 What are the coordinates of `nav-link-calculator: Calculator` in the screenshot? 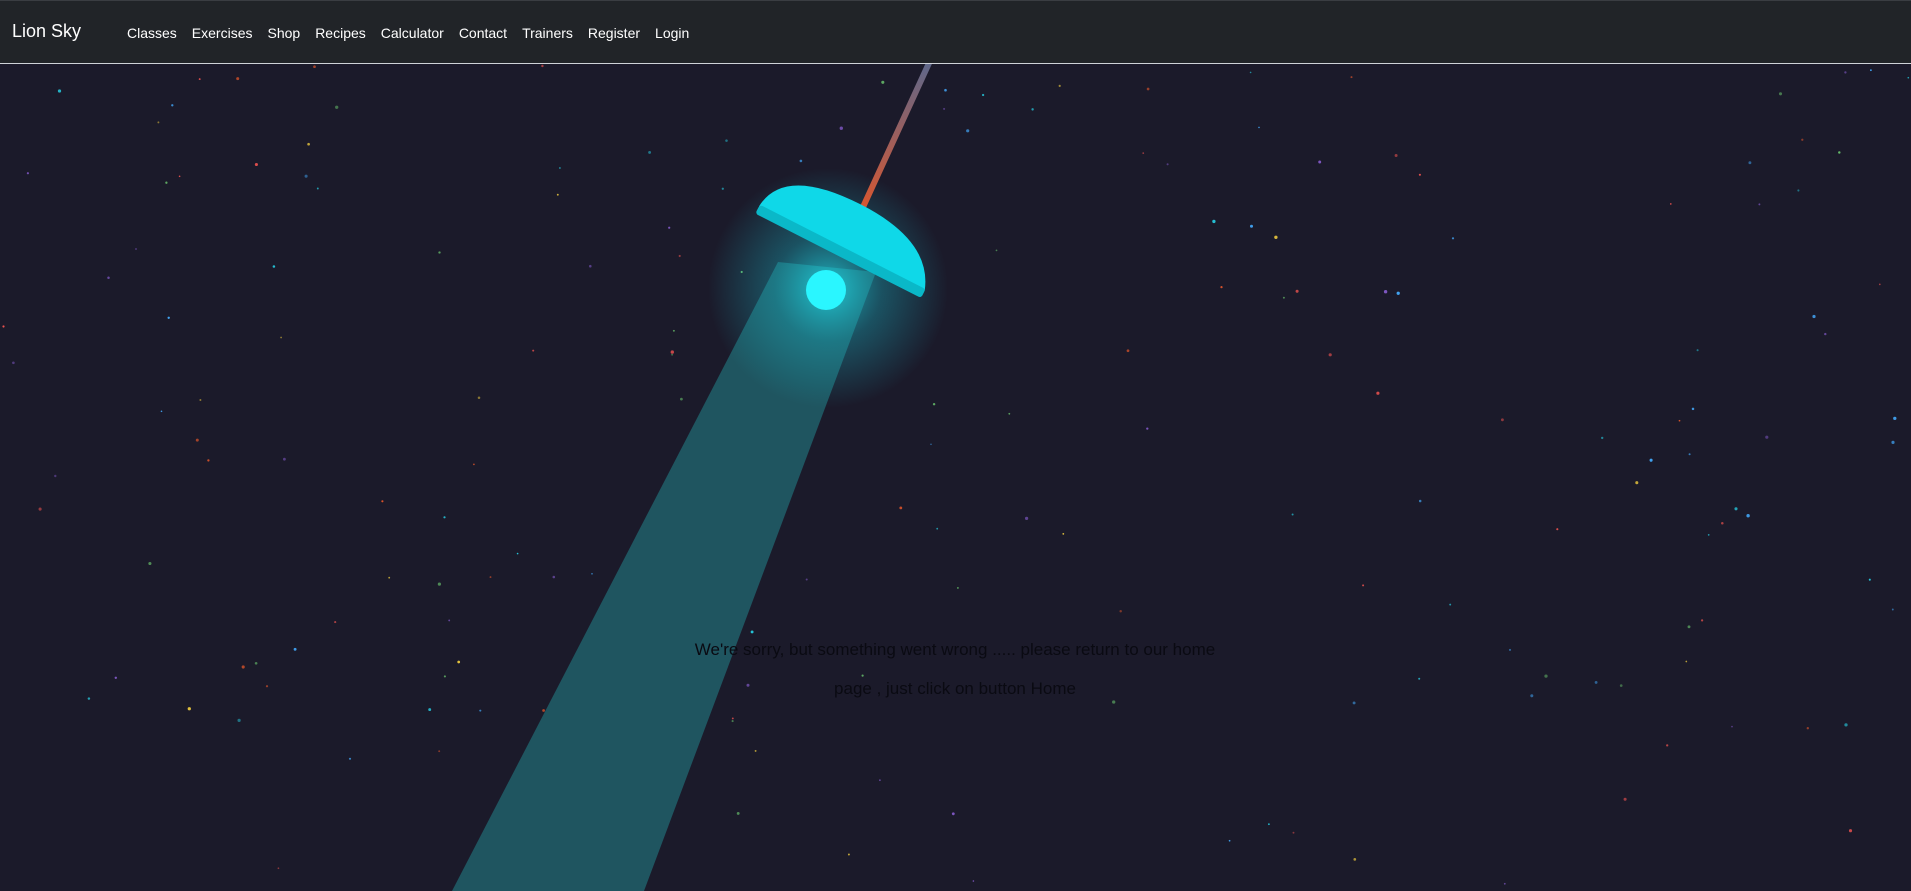 It's located at (412, 33).